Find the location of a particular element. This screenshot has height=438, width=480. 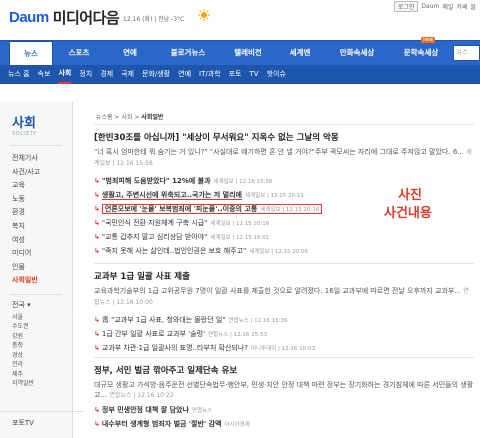

subnav-politics: 정치 is located at coordinates (85, 74).